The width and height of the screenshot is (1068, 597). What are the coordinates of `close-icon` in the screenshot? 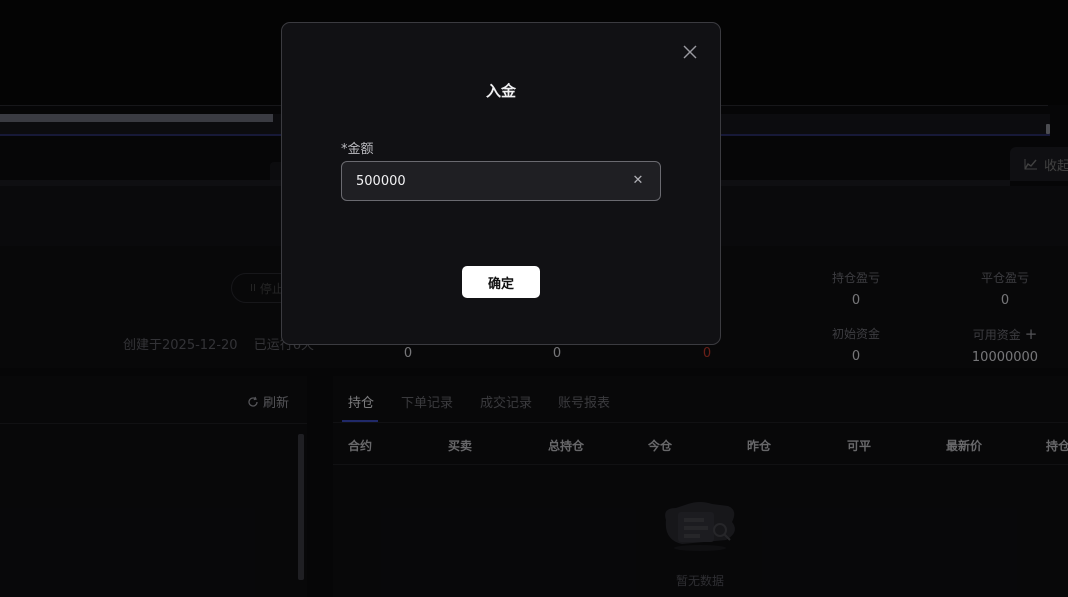 It's located at (690, 52).